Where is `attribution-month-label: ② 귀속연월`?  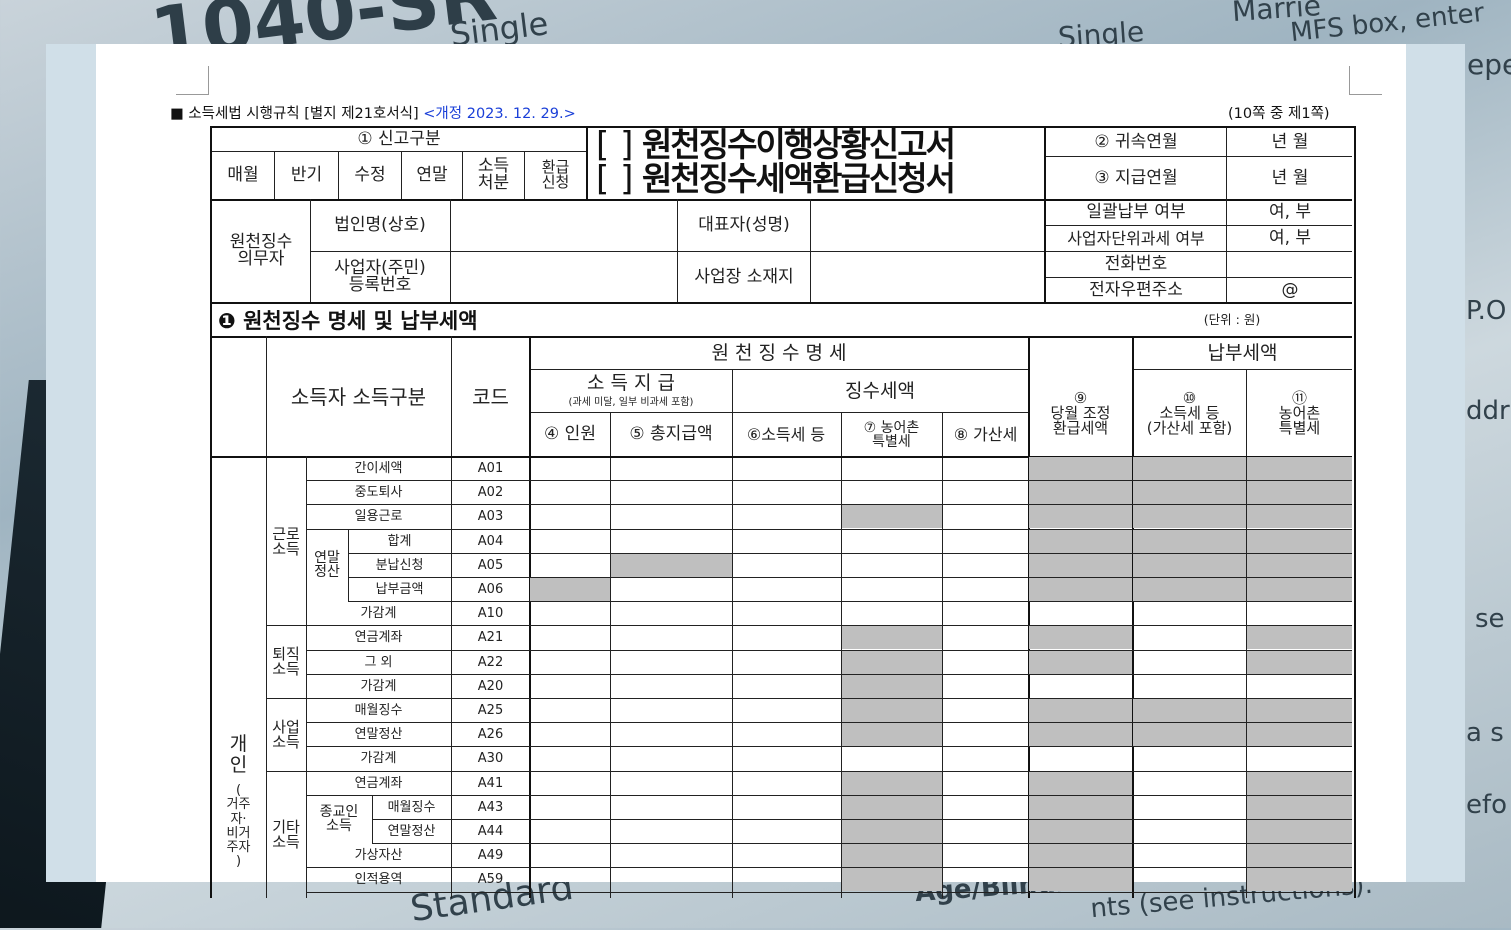
attribution-month-label: ② 귀속연월 is located at coordinates (1136, 141).